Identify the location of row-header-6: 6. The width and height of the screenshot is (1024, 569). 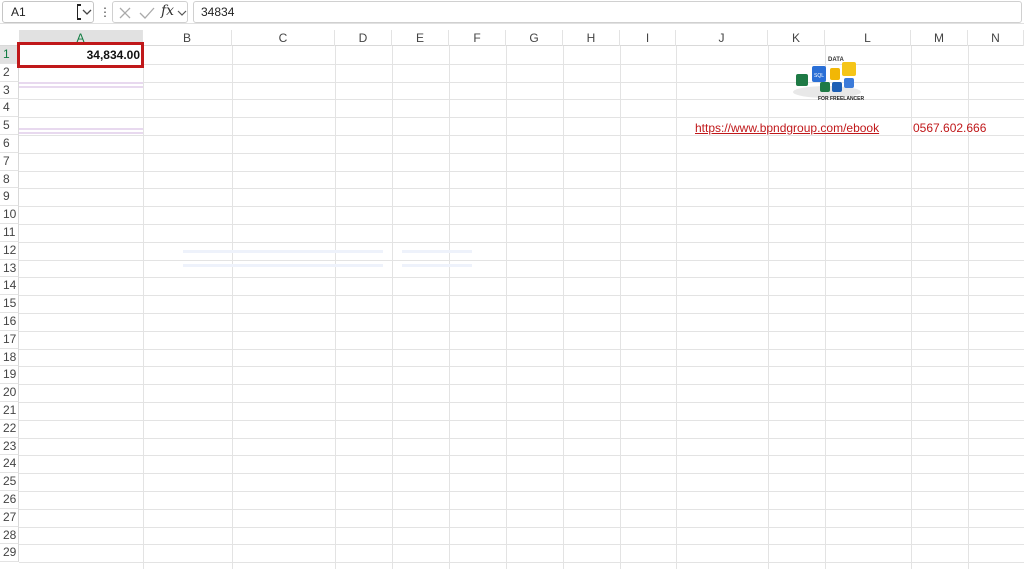
(9, 144).